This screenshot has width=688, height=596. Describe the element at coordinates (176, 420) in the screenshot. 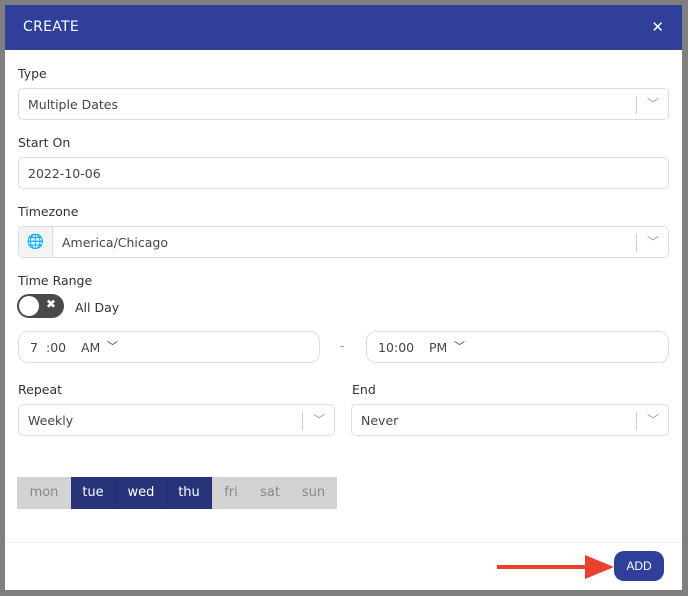

I see `repeat-select: Weekly ﹀` at that location.